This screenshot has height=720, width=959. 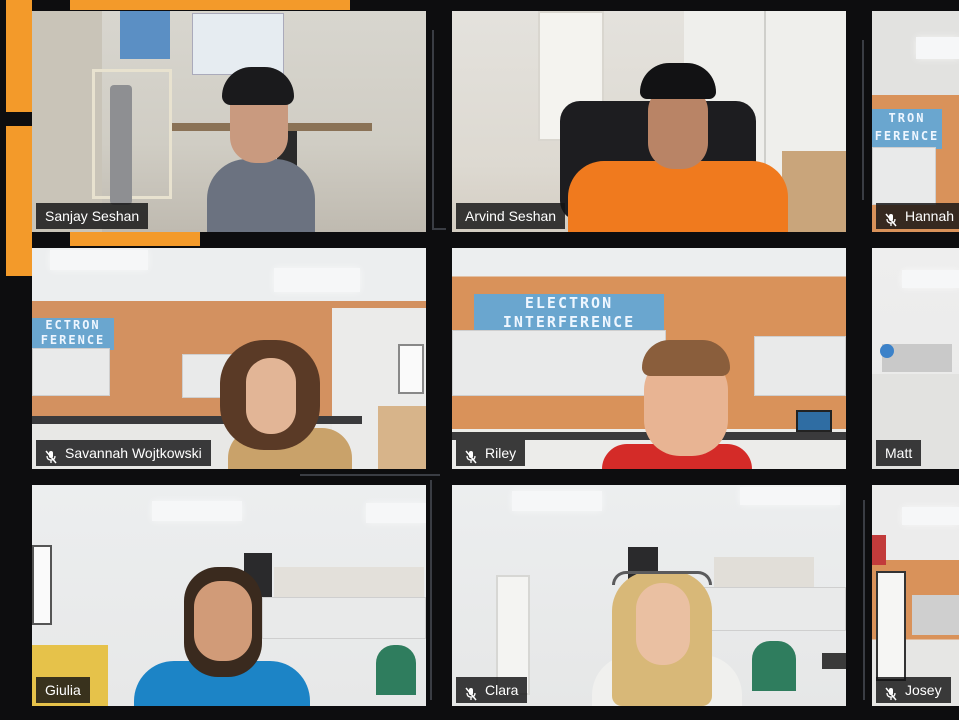 What do you see at coordinates (501, 453) in the screenshot?
I see `participant-name: Riley` at bounding box center [501, 453].